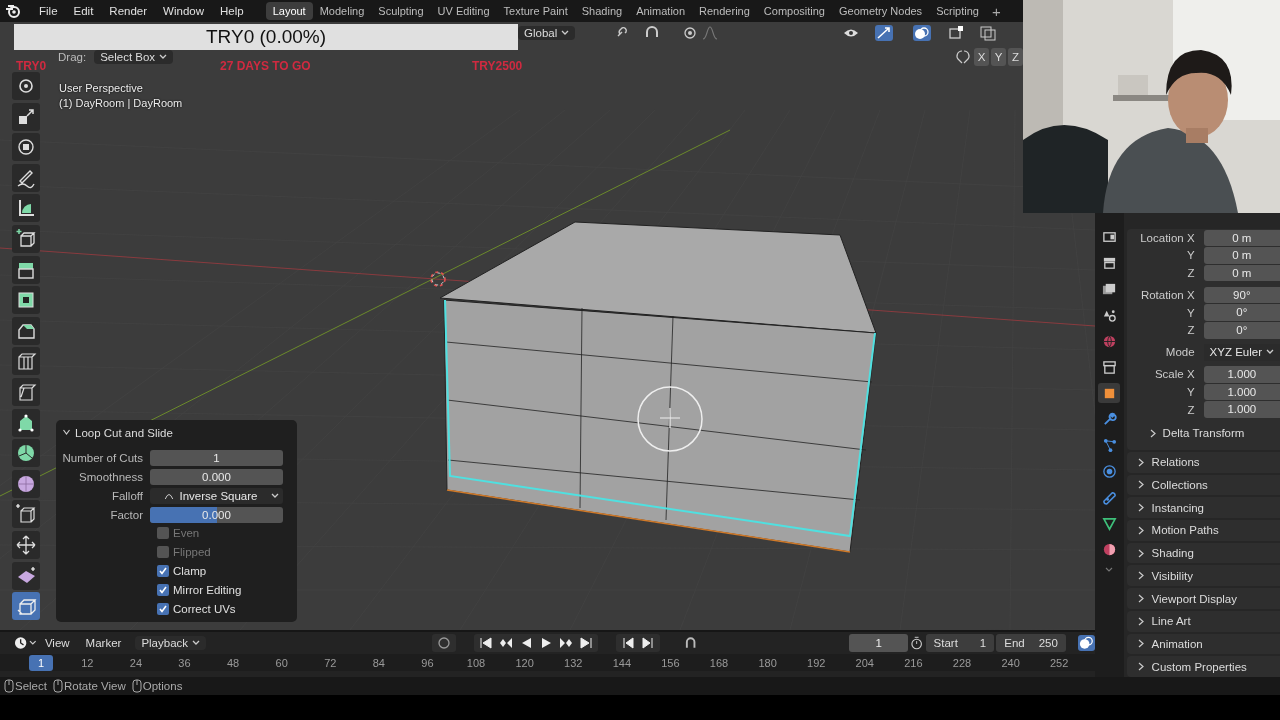 The width and height of the screenshot is (1280, 720). What do you see at coordinates (463, 11) in the screenshot?
I see `workspace-tab: UV Editing` at bounding box center [463, 11].